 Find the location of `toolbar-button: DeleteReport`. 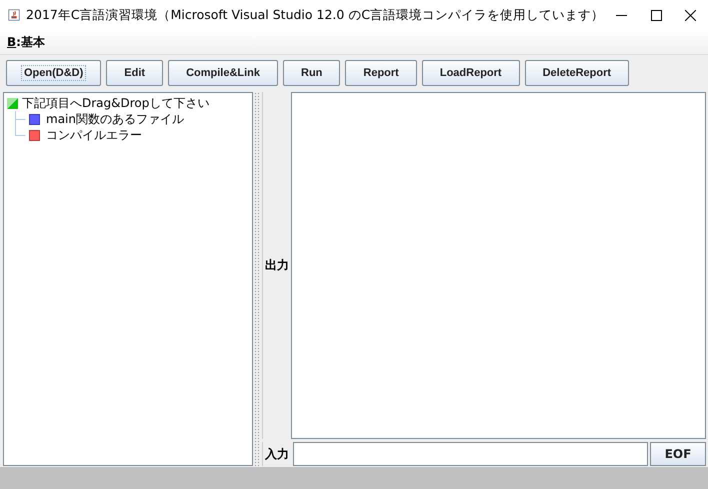

toolbar-button: DeleteReport is located at coordinates (577, 73).